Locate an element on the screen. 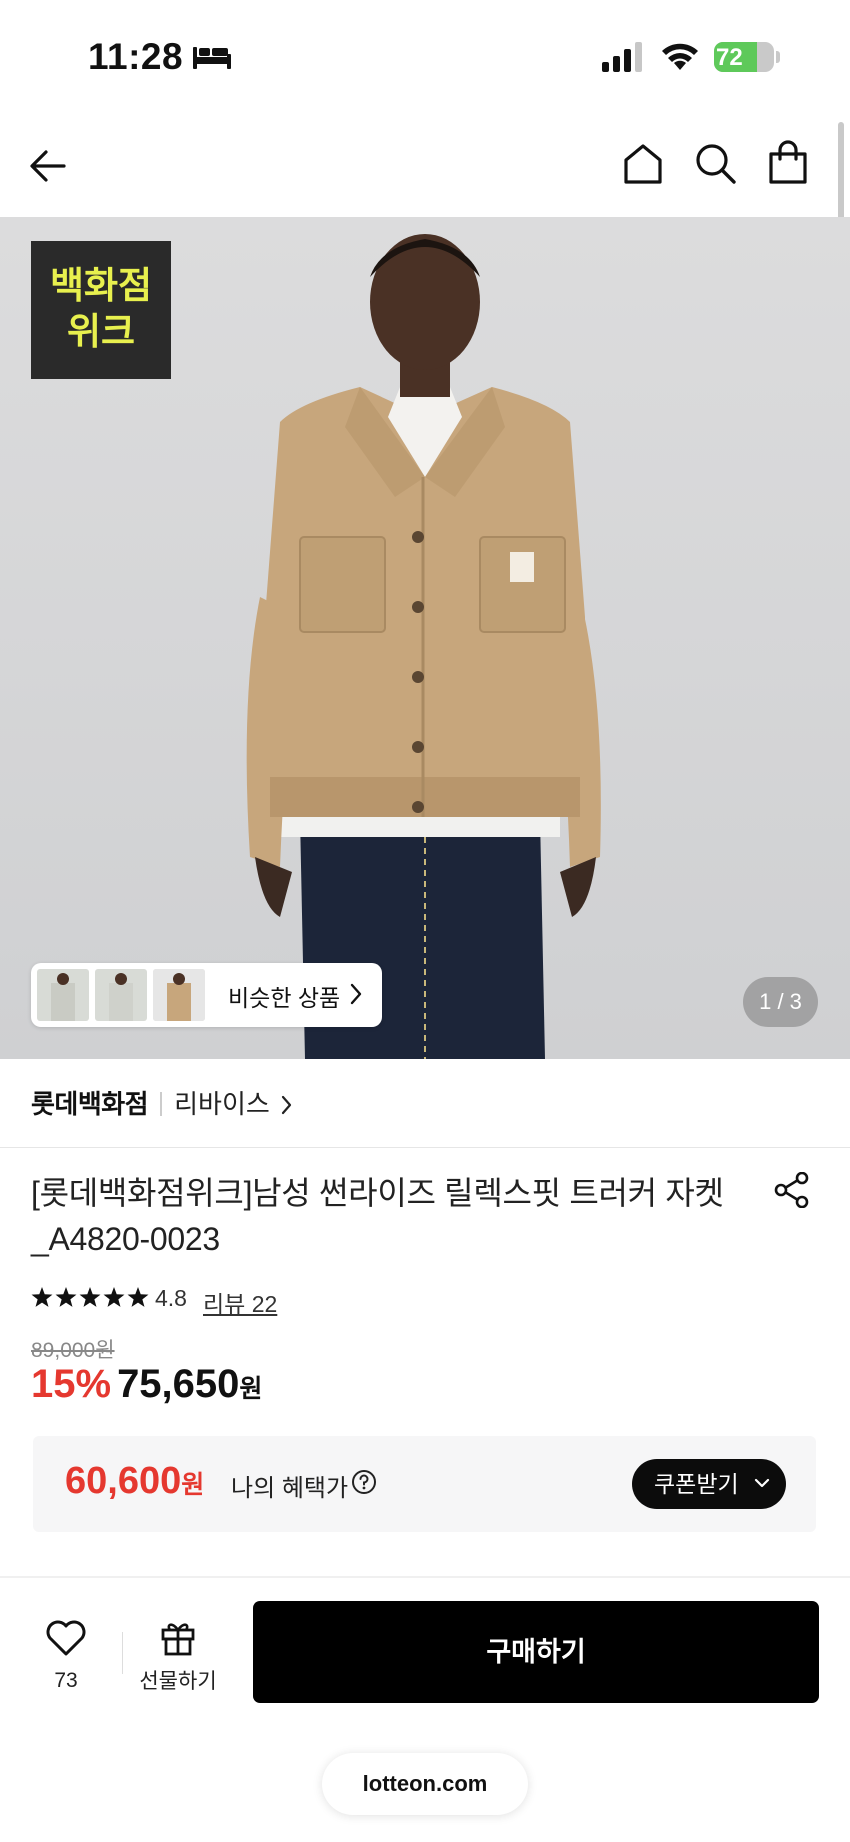 The image size is (850, 1842). gift-button: 선물하기 is located at coordinates (178, 1656).